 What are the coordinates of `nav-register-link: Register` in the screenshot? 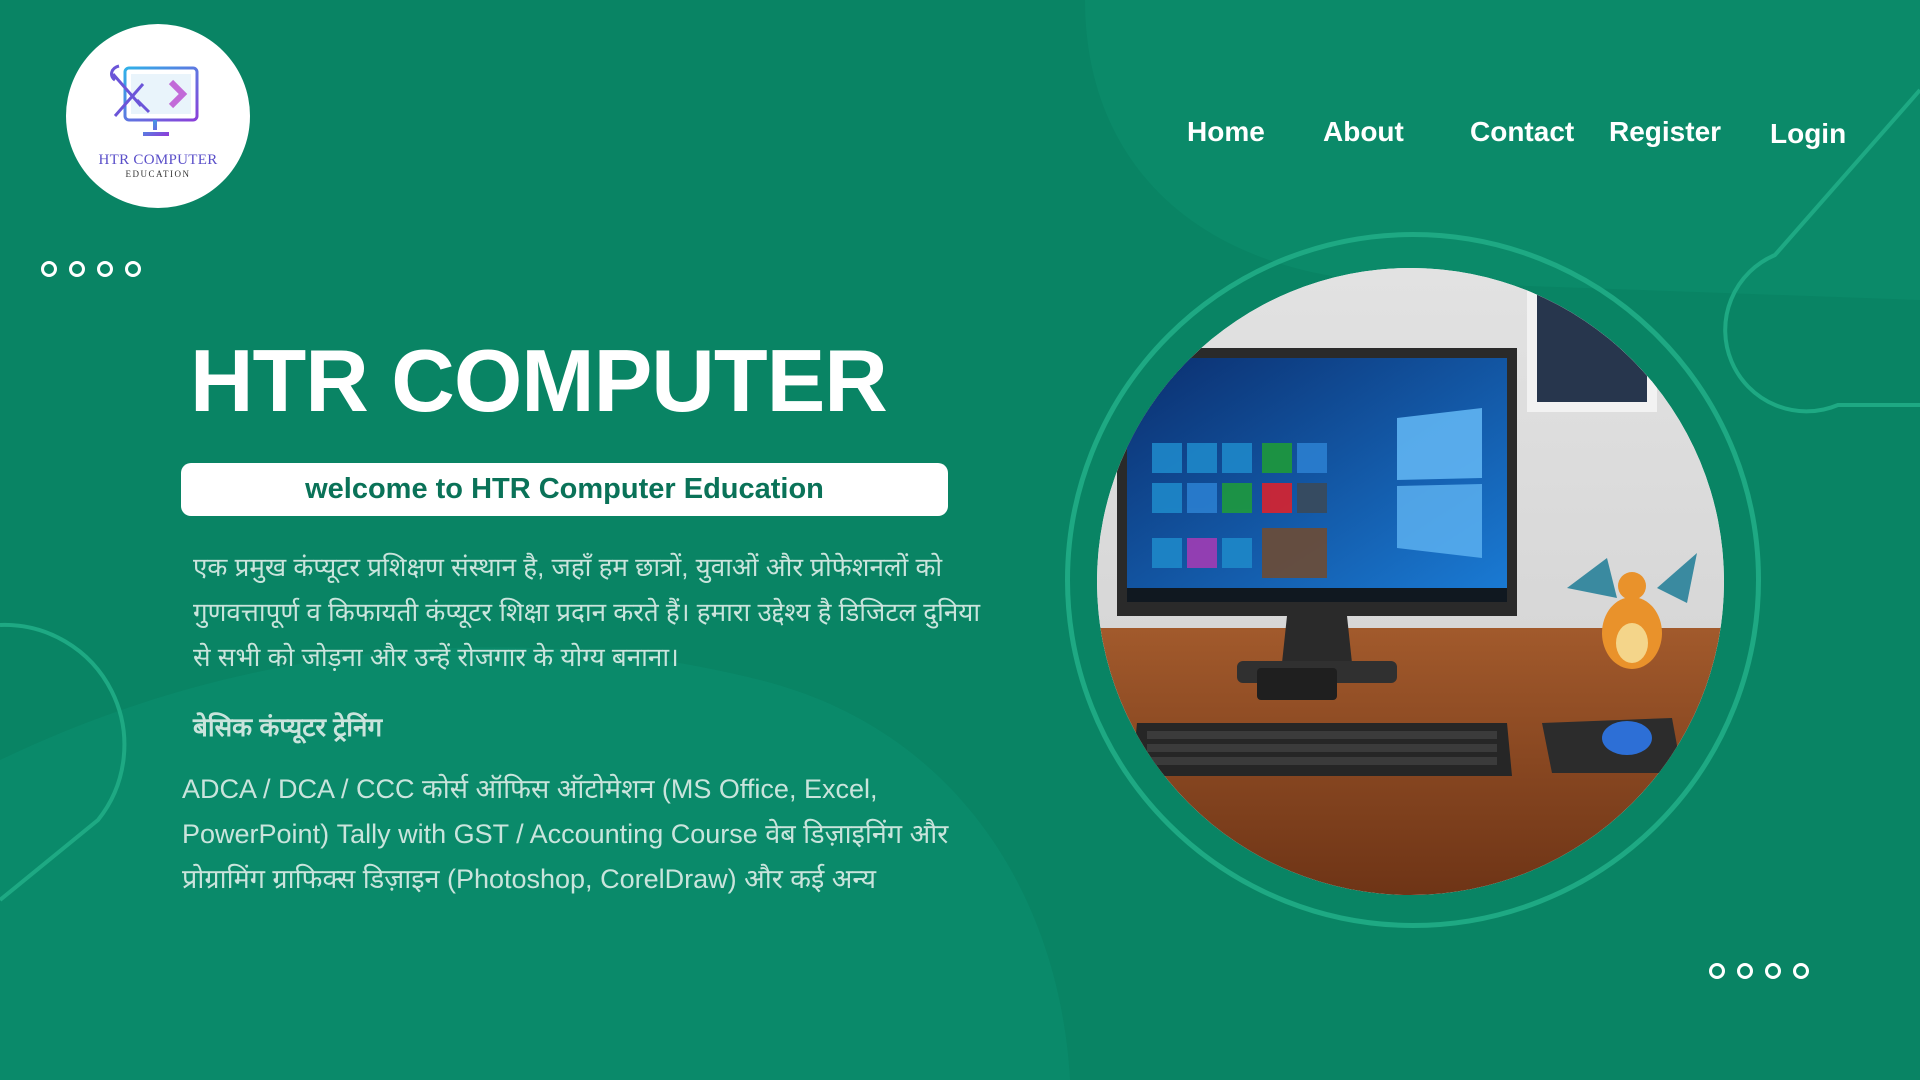 It's located at (1665, 132).